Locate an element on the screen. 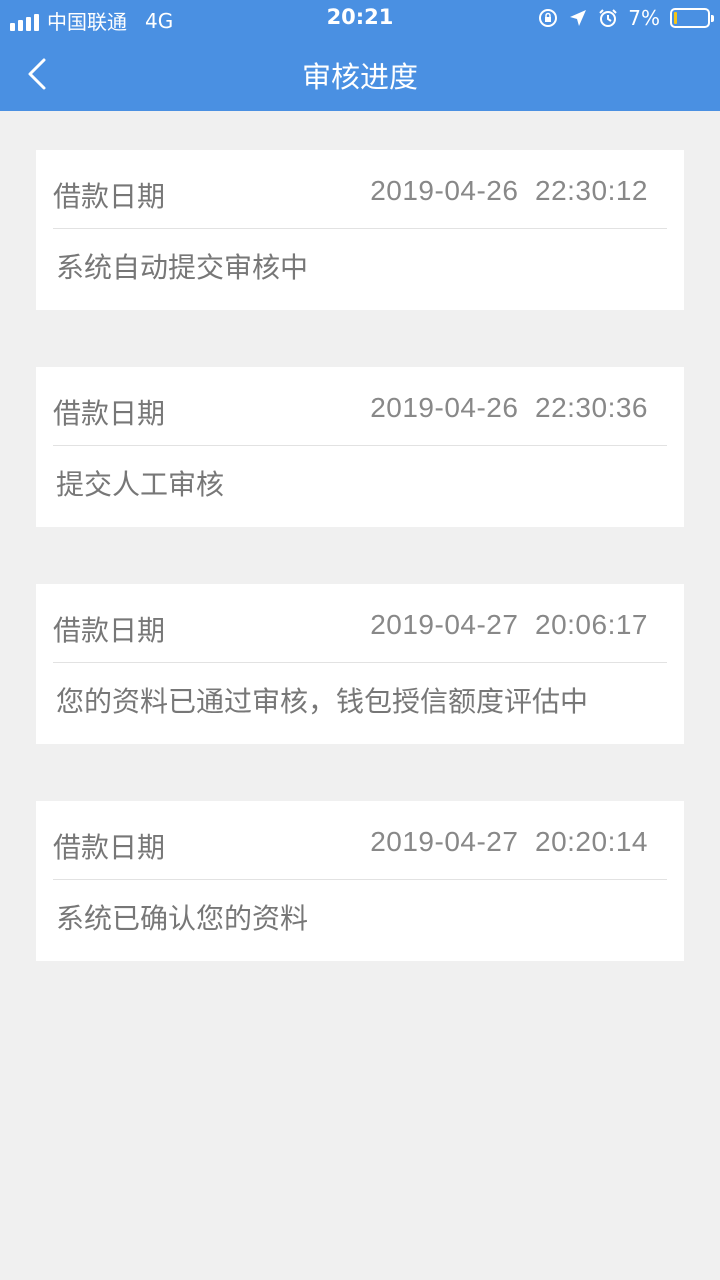 This screenshot has width=720, height=1280. battery-percent: 7% is located at coordinates (644, 18).